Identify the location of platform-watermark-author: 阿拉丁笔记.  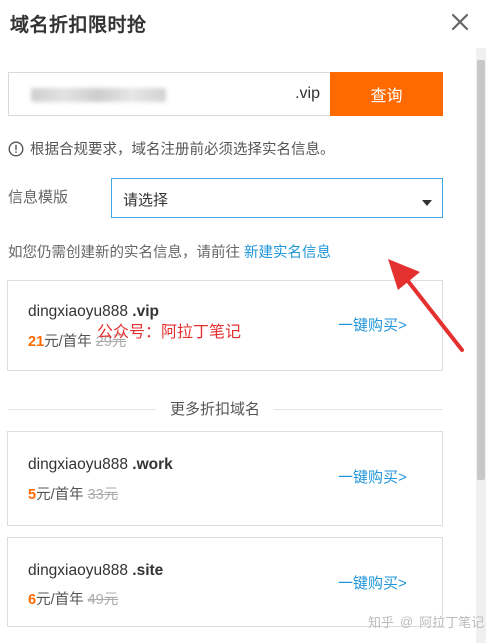
(452, 622).